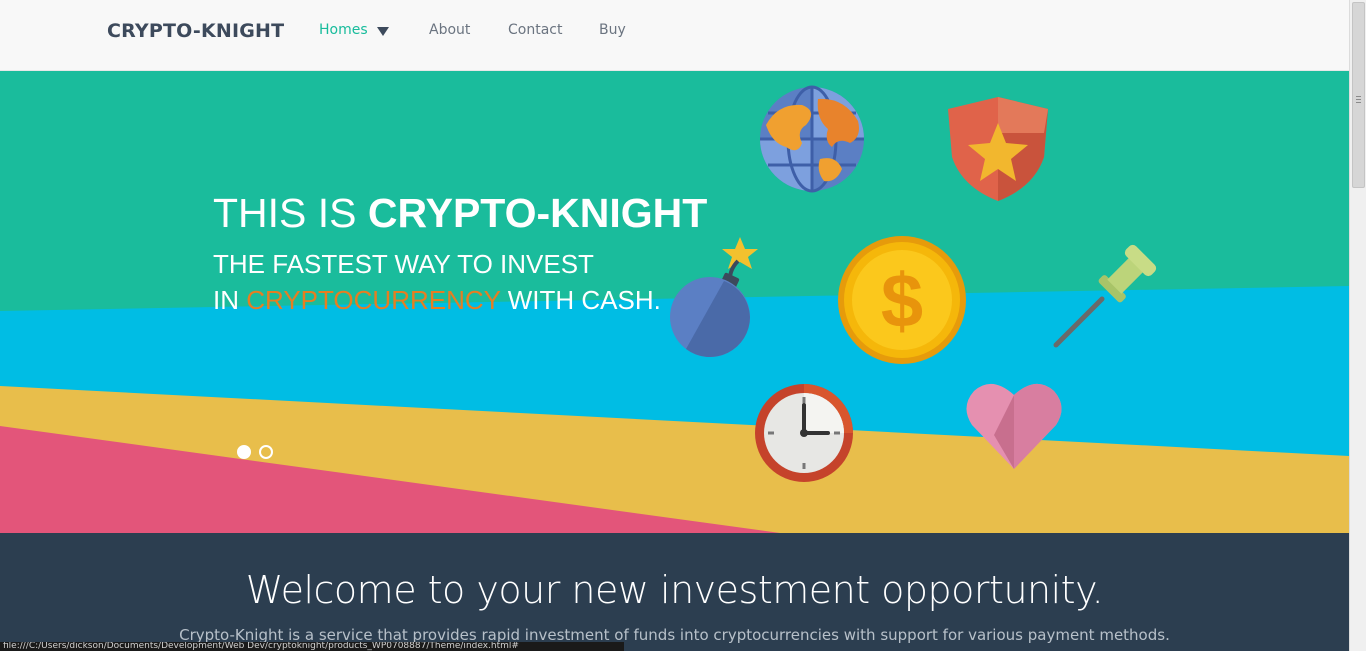 The height and width of the screenshot is (651, 1366). Describe the element at coordinates (383, 31) in the screenshot. I see `chevron-down-icon` at that location.